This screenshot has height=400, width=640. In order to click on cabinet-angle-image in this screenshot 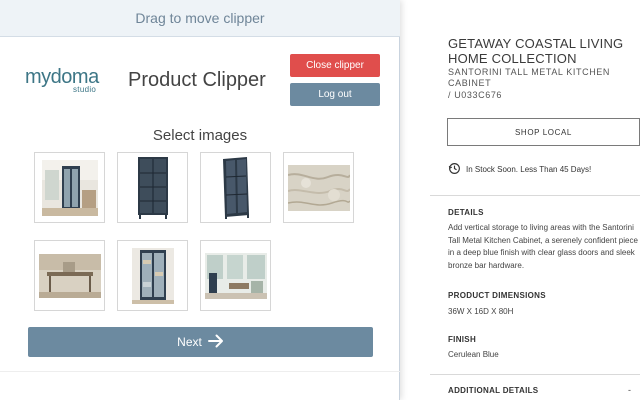, I will do `click(235, 187)`.